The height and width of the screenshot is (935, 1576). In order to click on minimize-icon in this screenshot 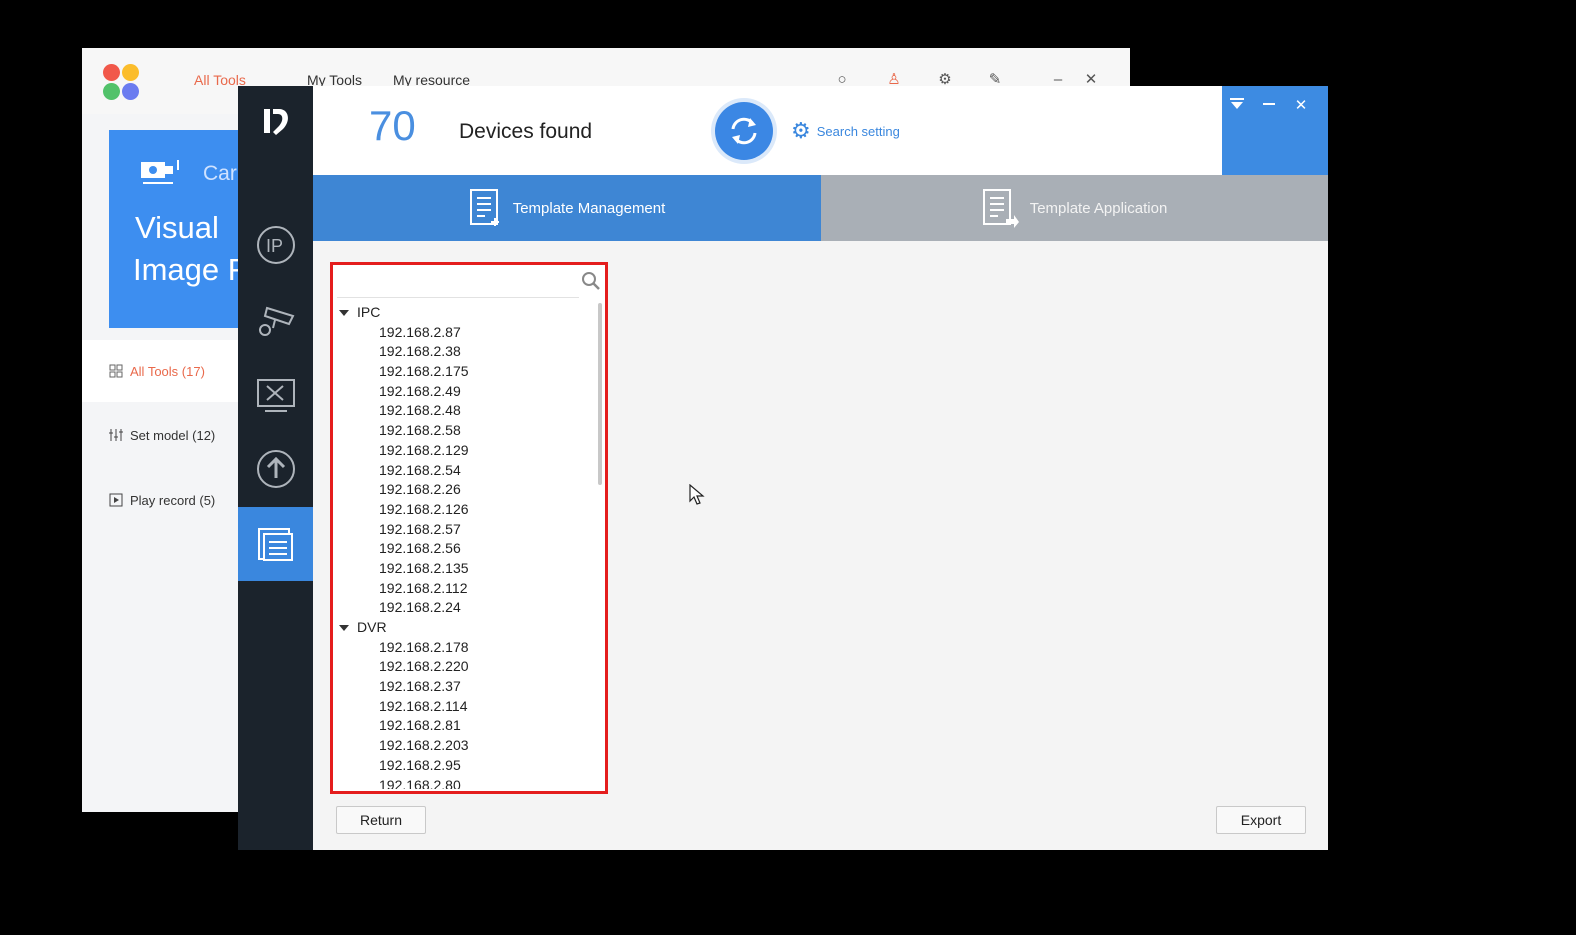, I will do `click(1269, 106)`.